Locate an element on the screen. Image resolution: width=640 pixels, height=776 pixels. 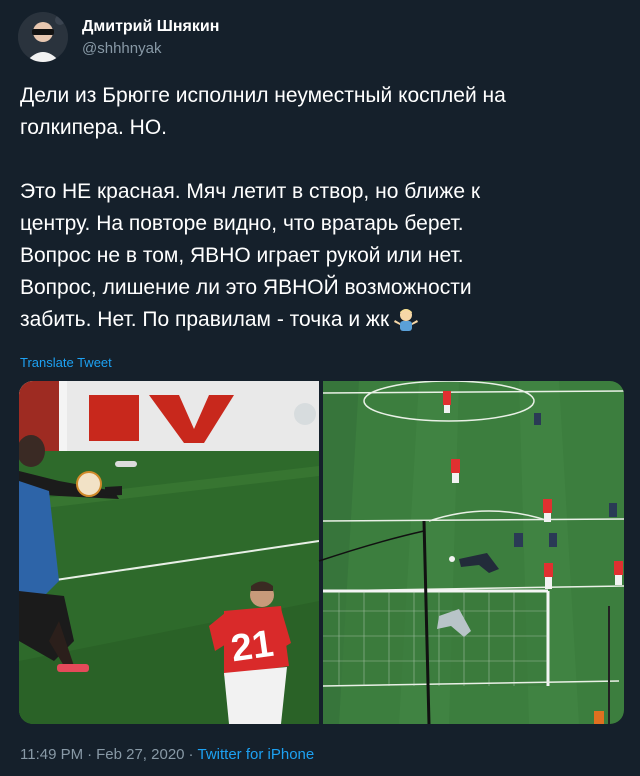
ad-board-text: V is located at coordinates (149, 438).